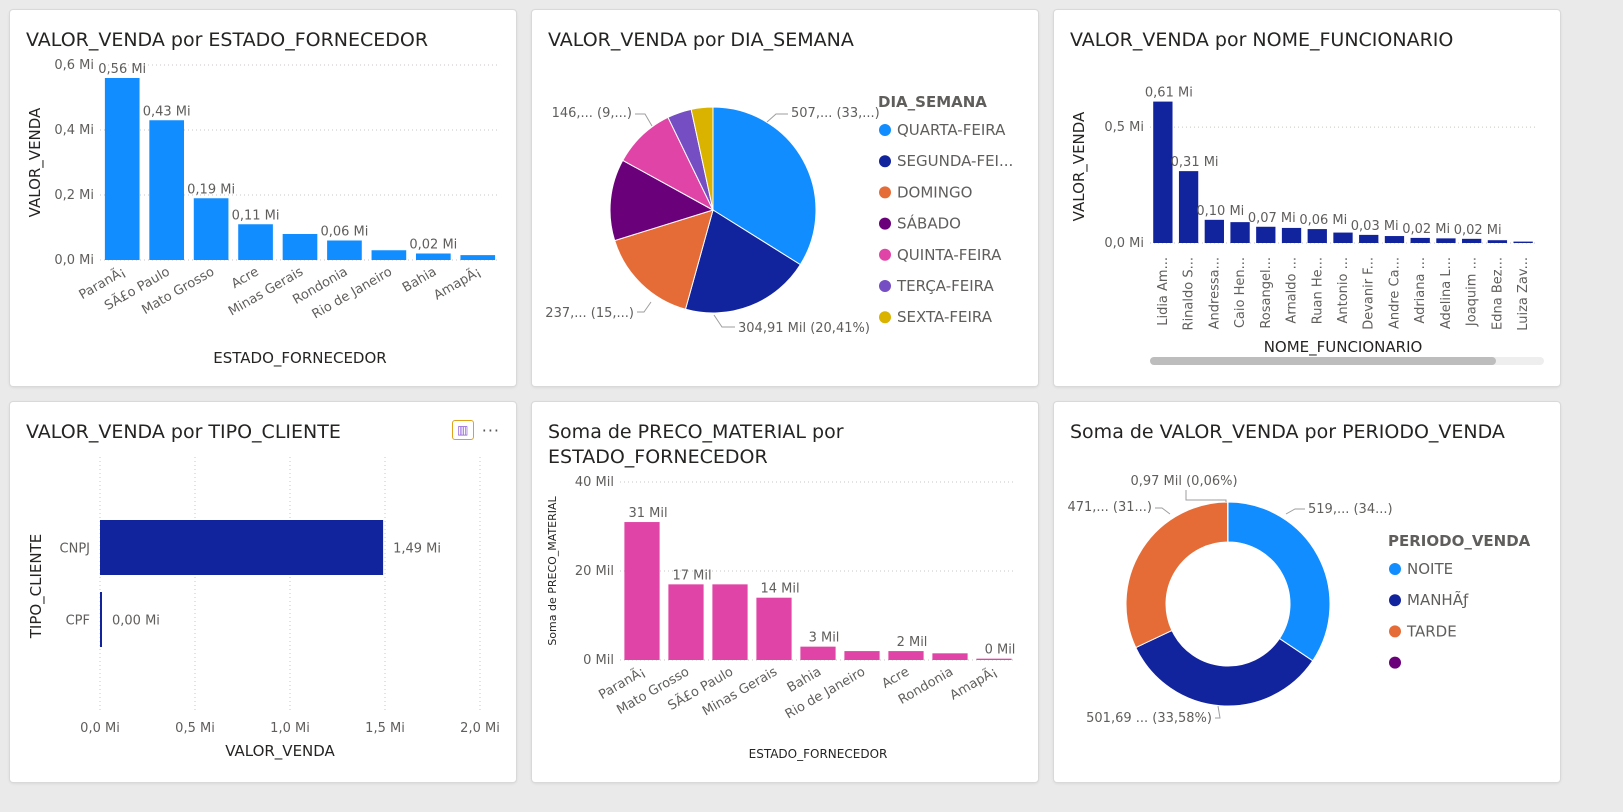  I want to click on data-label: 0,19 Mi, so click(211, 189).